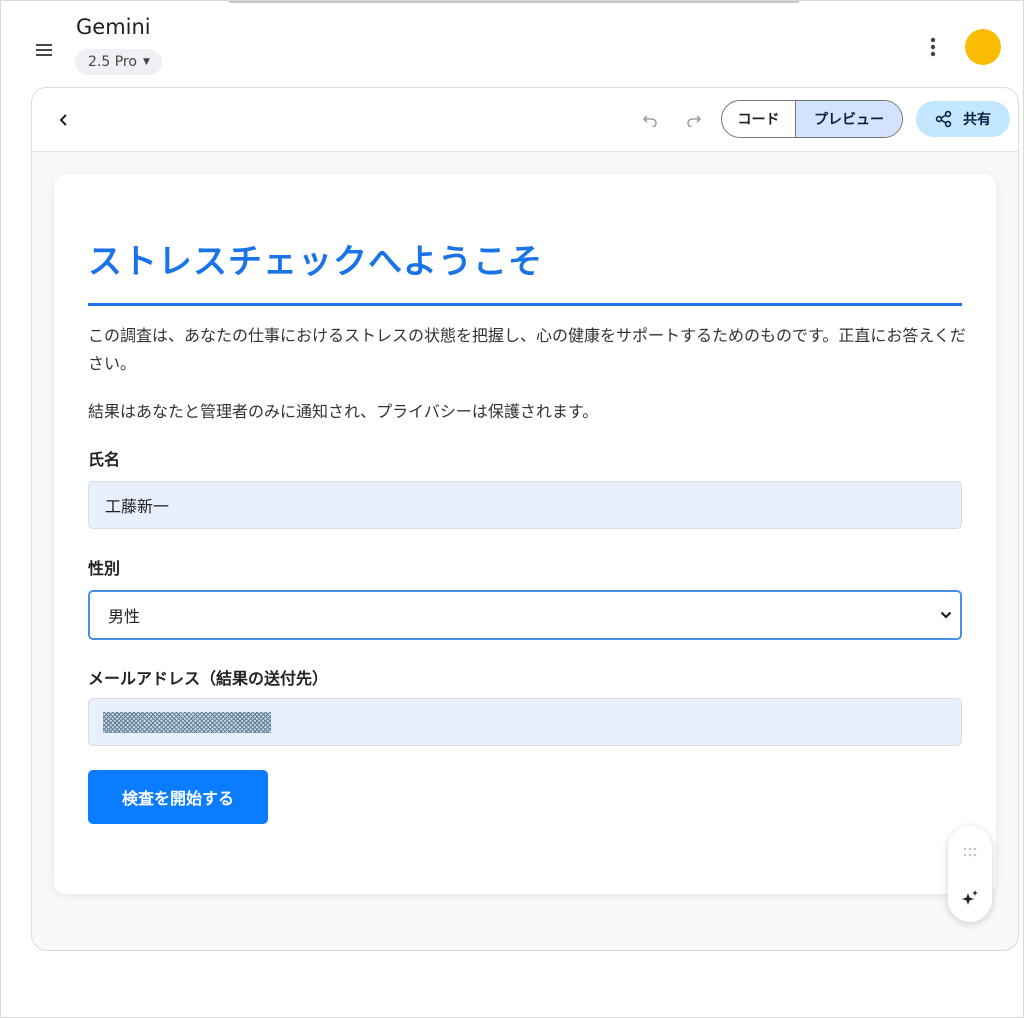 The width and height of the screenshot is (1024, 1018). Describe the element at coordinates (178, 797) in the screenshot. I see `start-test-button: 検査を開始する` at that location.